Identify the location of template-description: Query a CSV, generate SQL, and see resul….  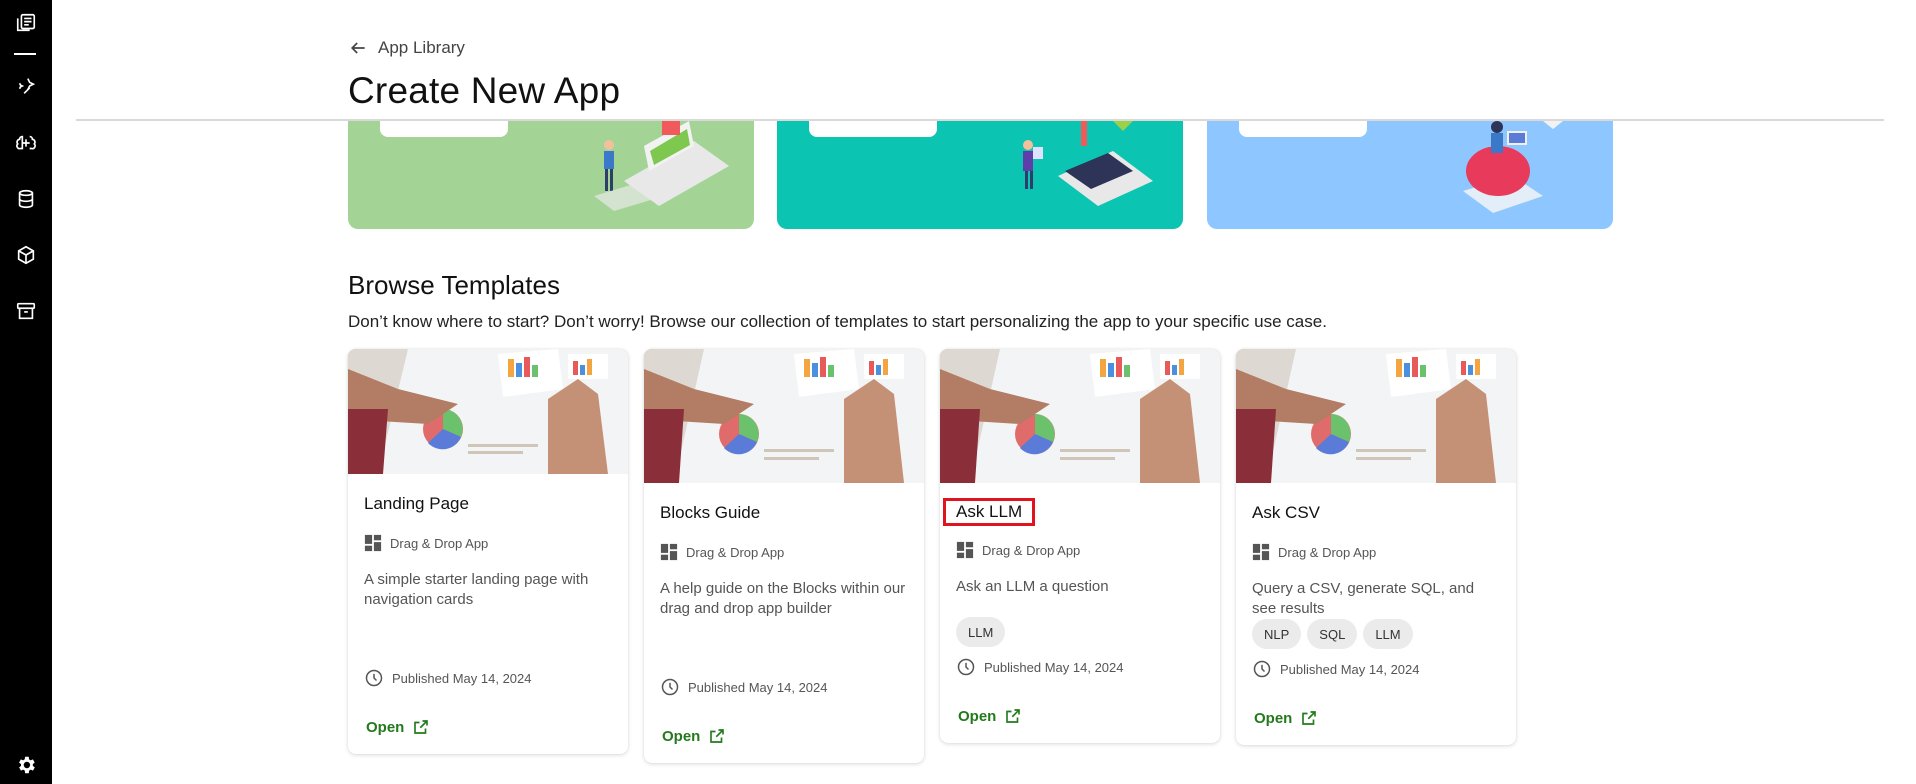
(1363, 598).